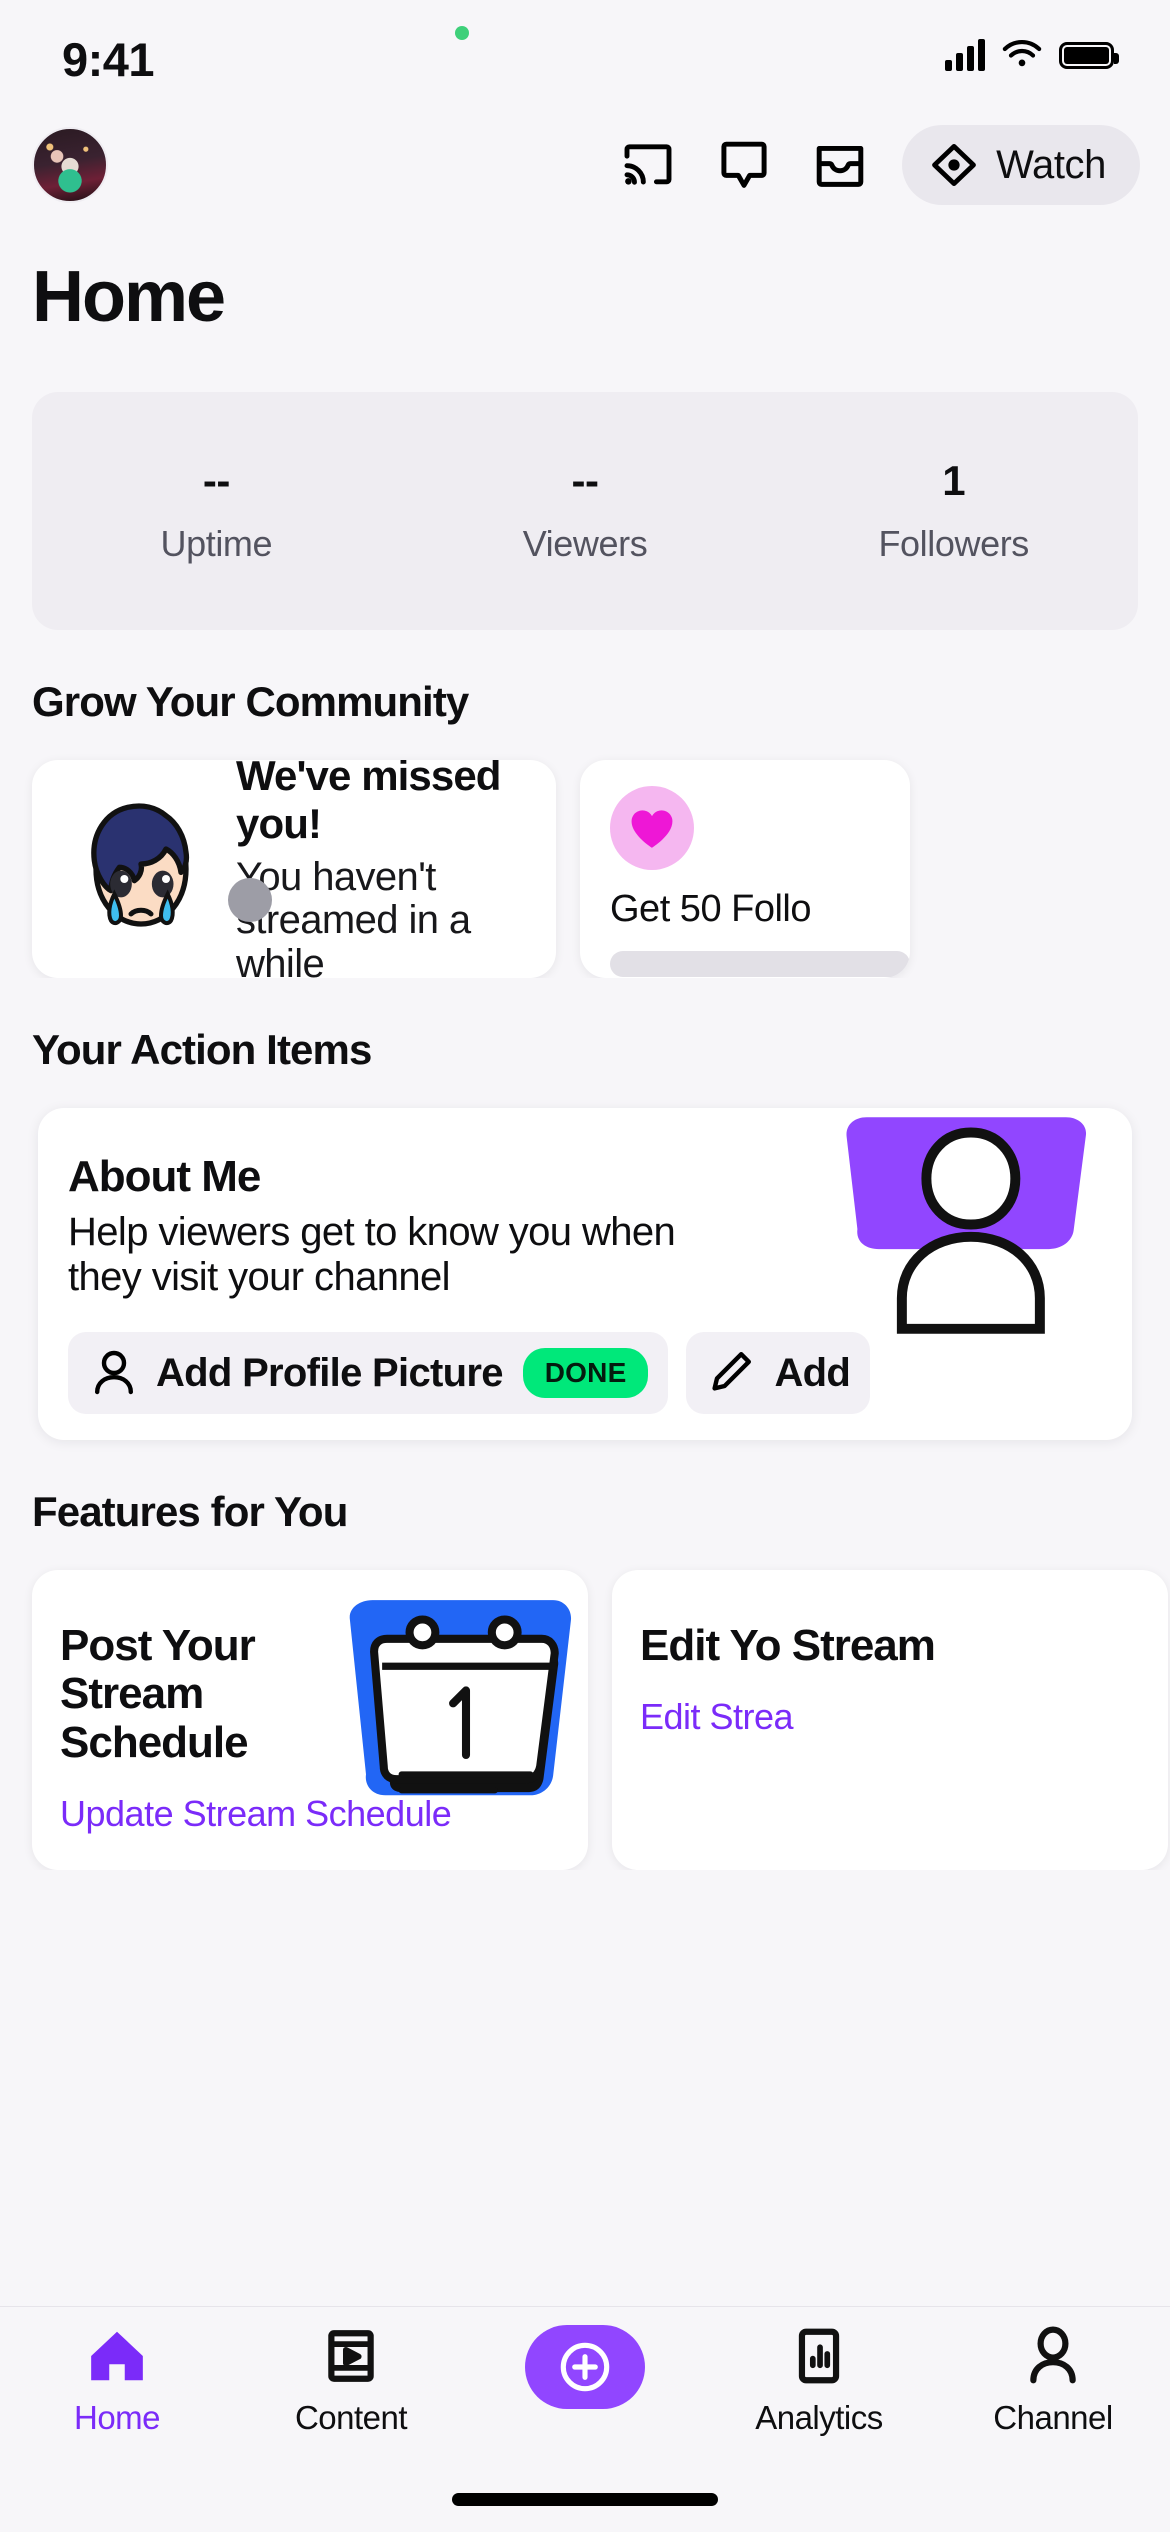 Image resolution: width=1170 pixels, height=2532 pixels. Describe the element at coordinates (585, 165) in the screenshot. I see `app-bar: Watch` at that location.